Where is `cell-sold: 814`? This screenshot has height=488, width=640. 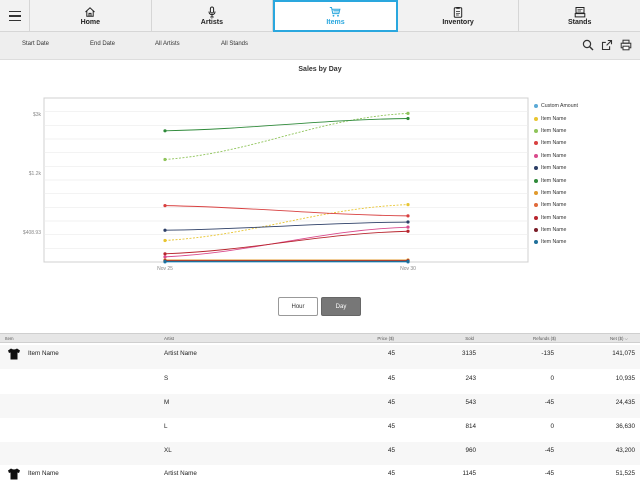
cell-sold: 814 is located at coordinates (470, 426).